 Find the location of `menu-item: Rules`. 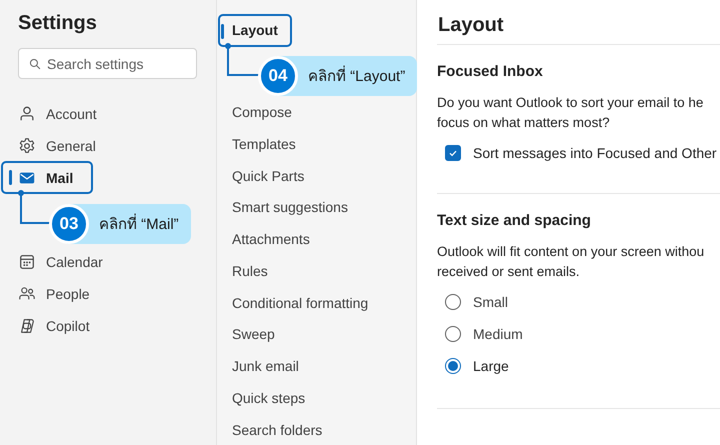

menu-item: Rules is located at coordinates (250, 271).